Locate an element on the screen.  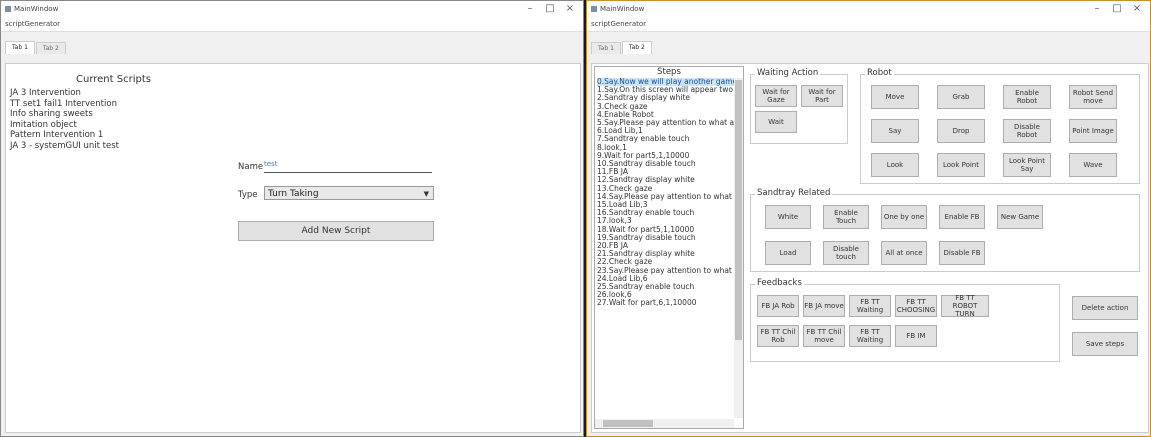
wait-button: Wait is located at coordinates (776, 122).